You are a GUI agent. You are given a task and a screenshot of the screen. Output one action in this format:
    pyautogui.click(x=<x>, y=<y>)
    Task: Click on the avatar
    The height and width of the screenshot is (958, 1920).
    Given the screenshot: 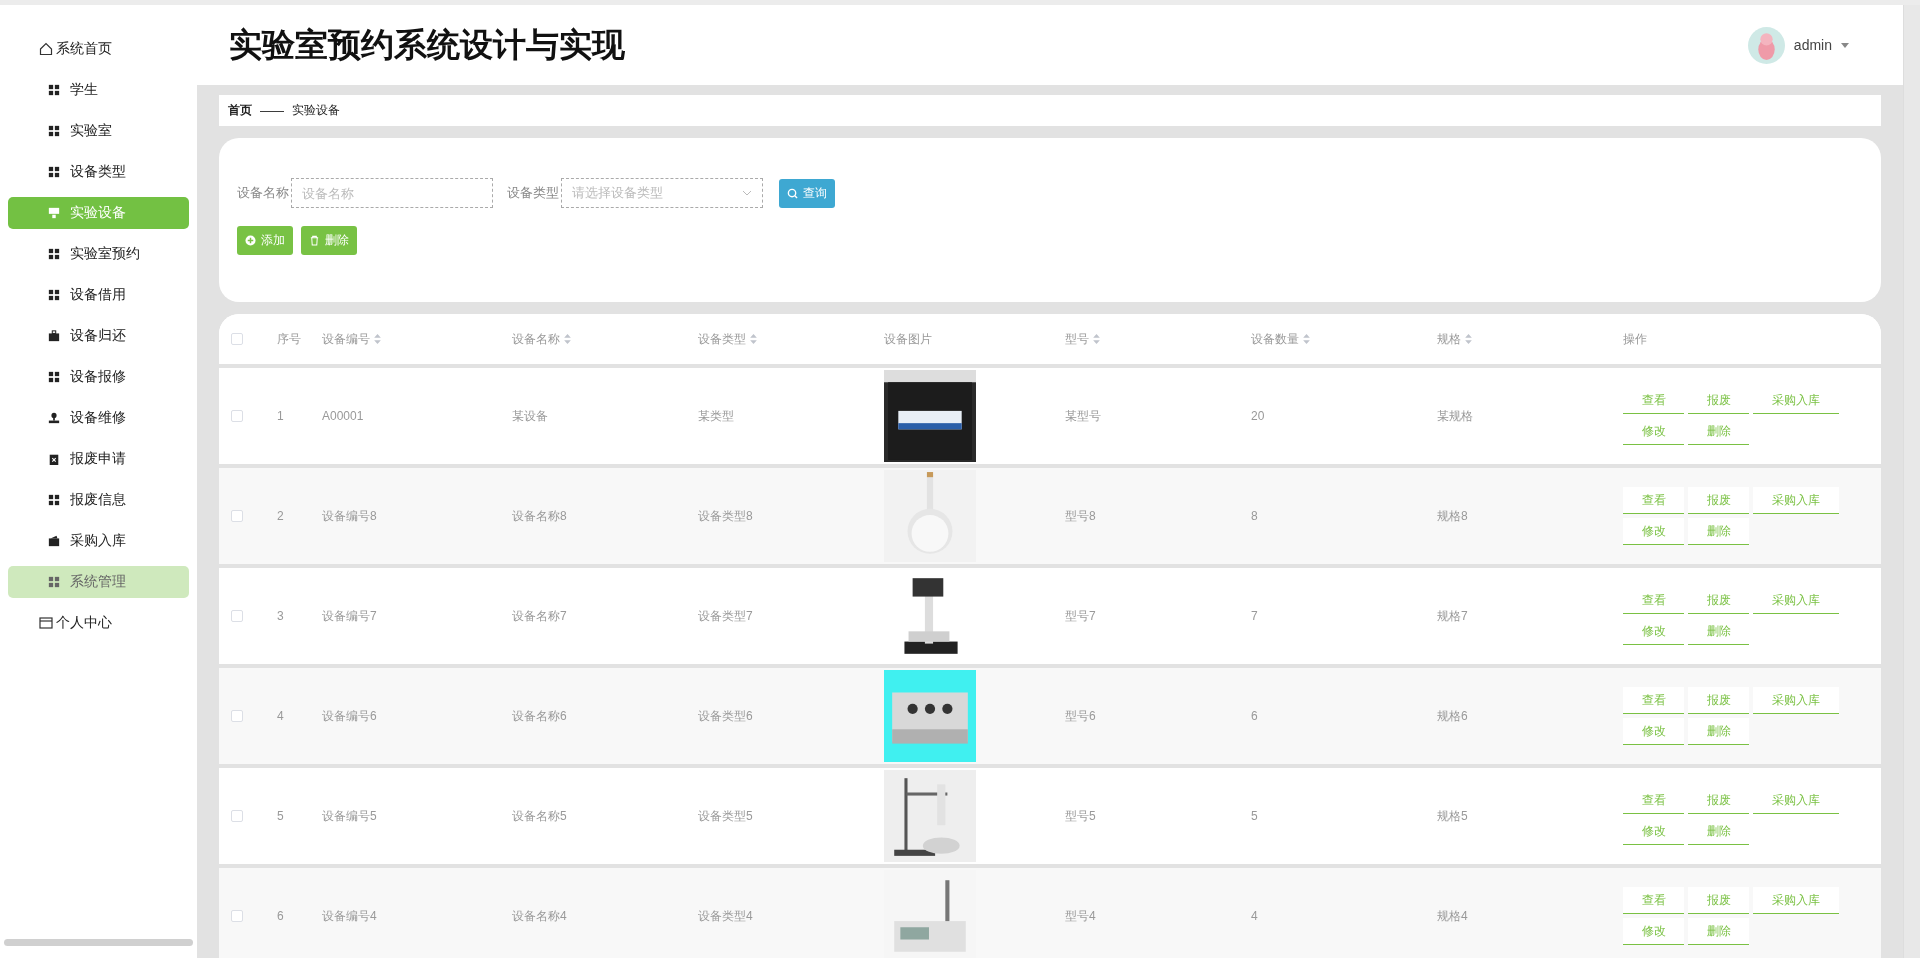 What is the action you would take?
    pyautogui.click(x=1766, y=45)
    